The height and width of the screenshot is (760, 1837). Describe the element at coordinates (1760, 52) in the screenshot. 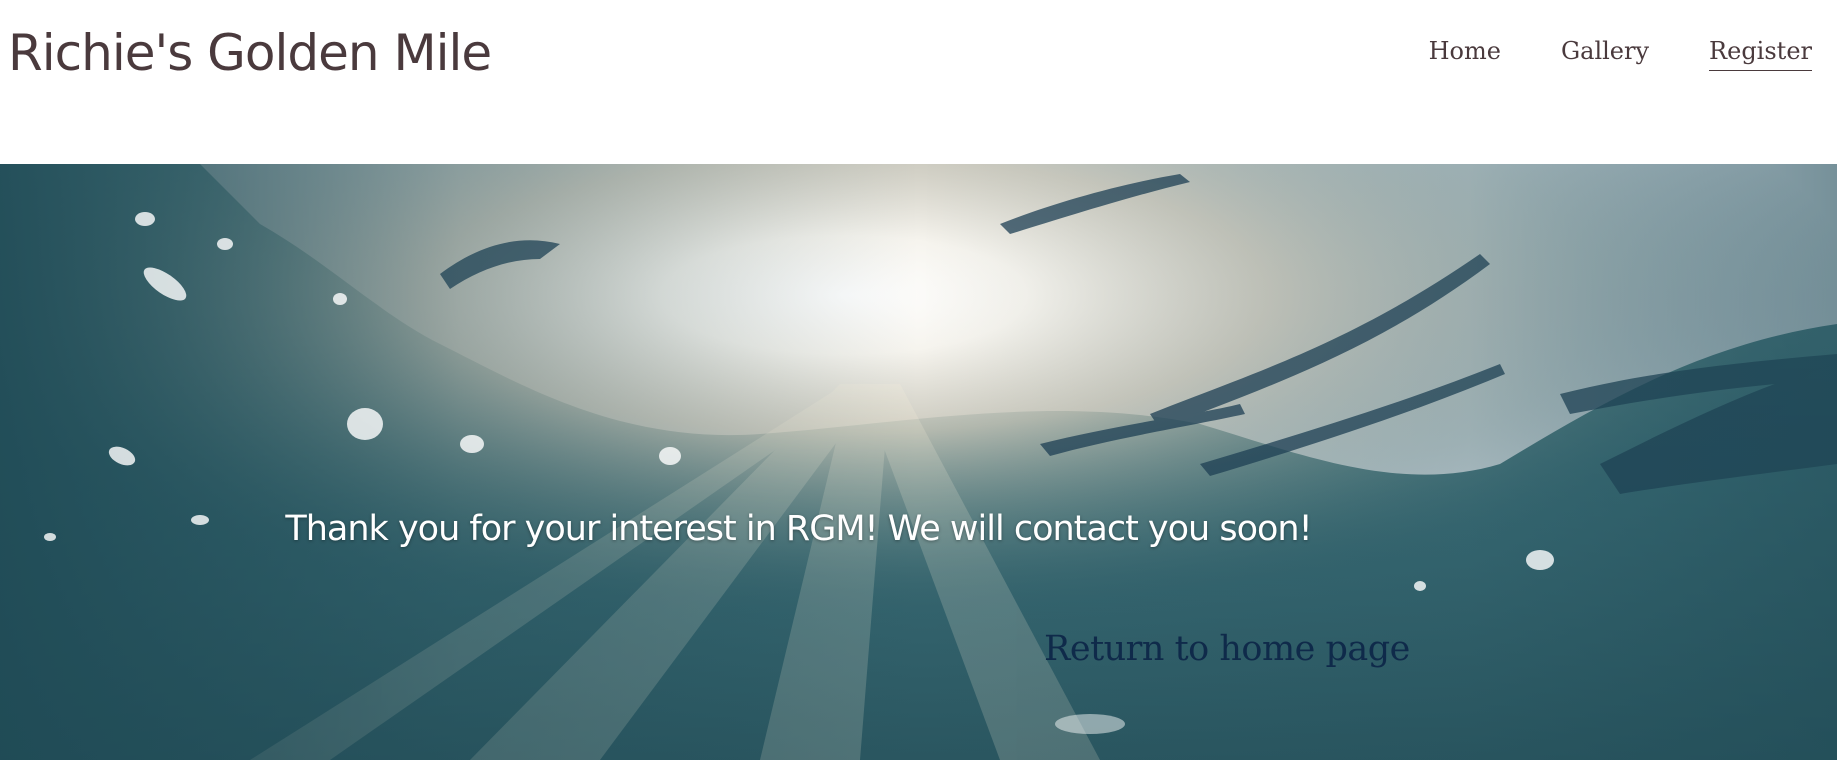

I see `nav-register-link: Register` at that location.